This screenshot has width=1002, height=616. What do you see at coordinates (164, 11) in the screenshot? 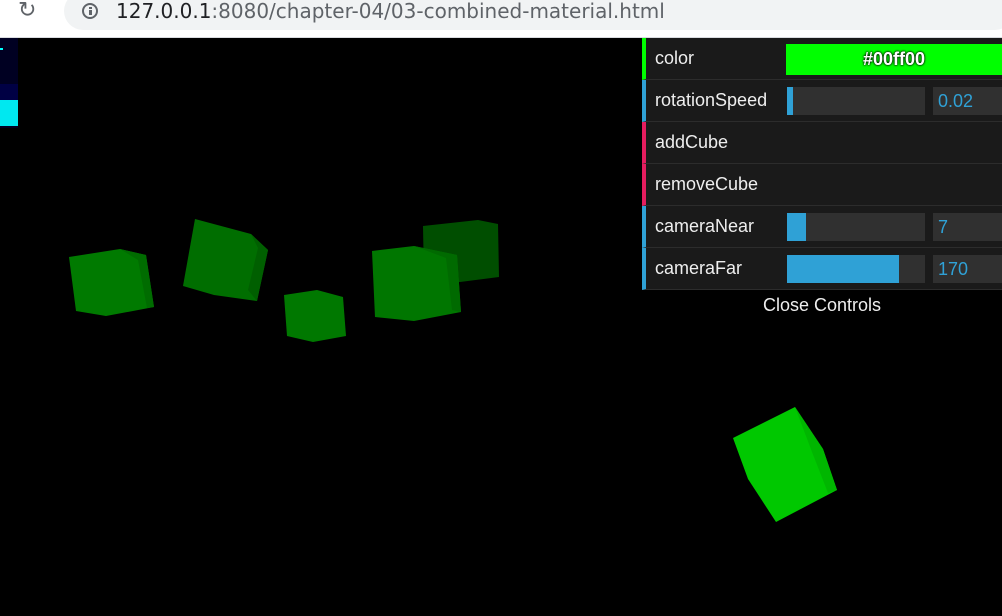
I see `url-host: 127.0.0.1` at bounding box center [164, 11].